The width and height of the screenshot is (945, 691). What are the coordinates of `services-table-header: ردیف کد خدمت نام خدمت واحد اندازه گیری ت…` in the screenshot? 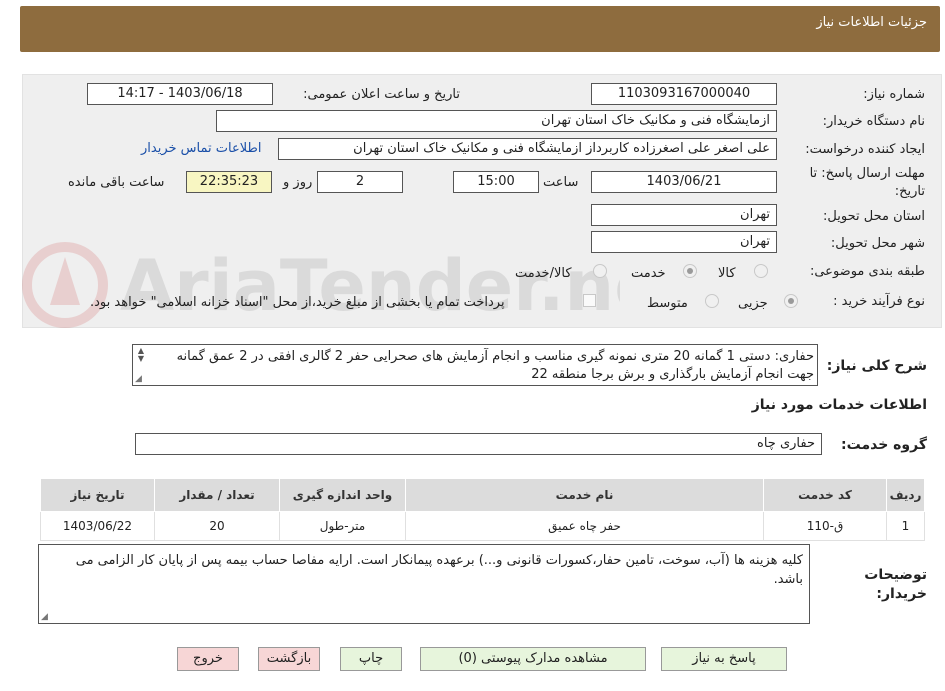 It's located at (482, 495).